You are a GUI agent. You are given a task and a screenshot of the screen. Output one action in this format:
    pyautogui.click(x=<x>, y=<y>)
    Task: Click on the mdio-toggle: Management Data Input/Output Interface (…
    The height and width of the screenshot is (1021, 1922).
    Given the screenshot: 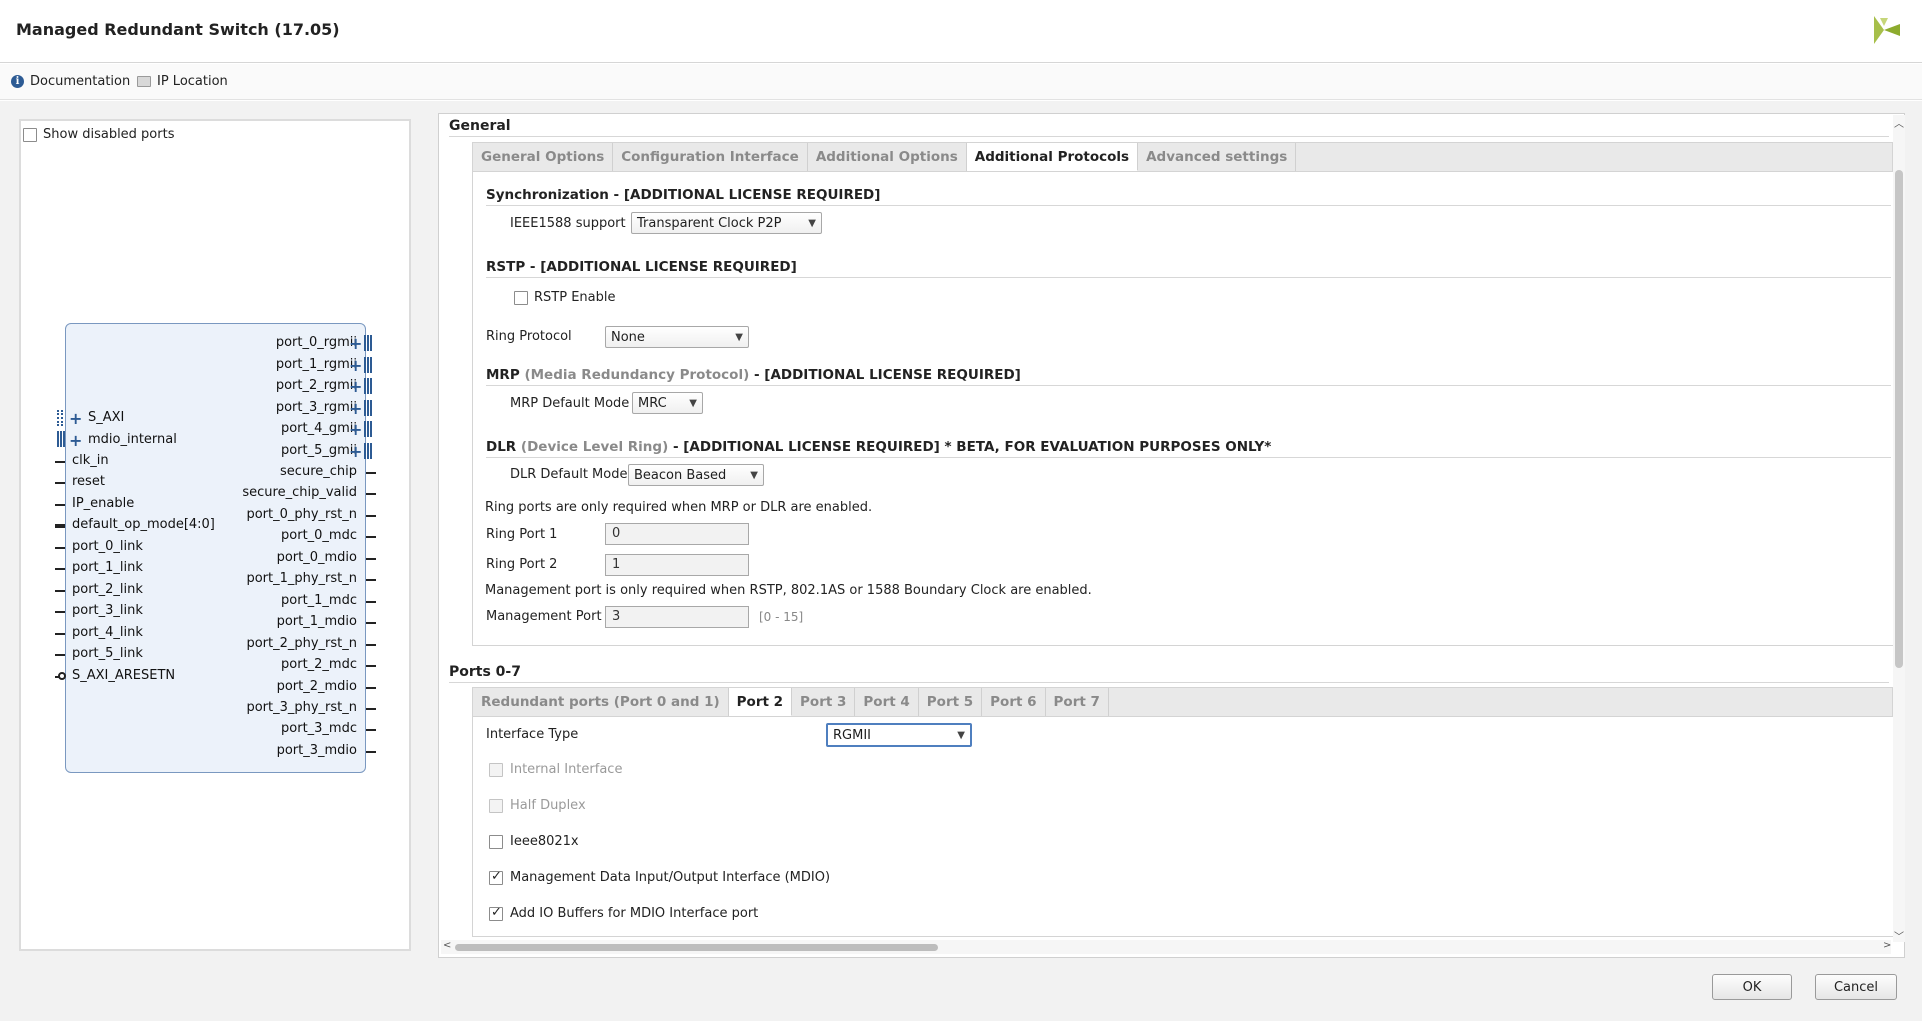 What is the action you would take?
    pyautogui.click(x=660, y=877)
    